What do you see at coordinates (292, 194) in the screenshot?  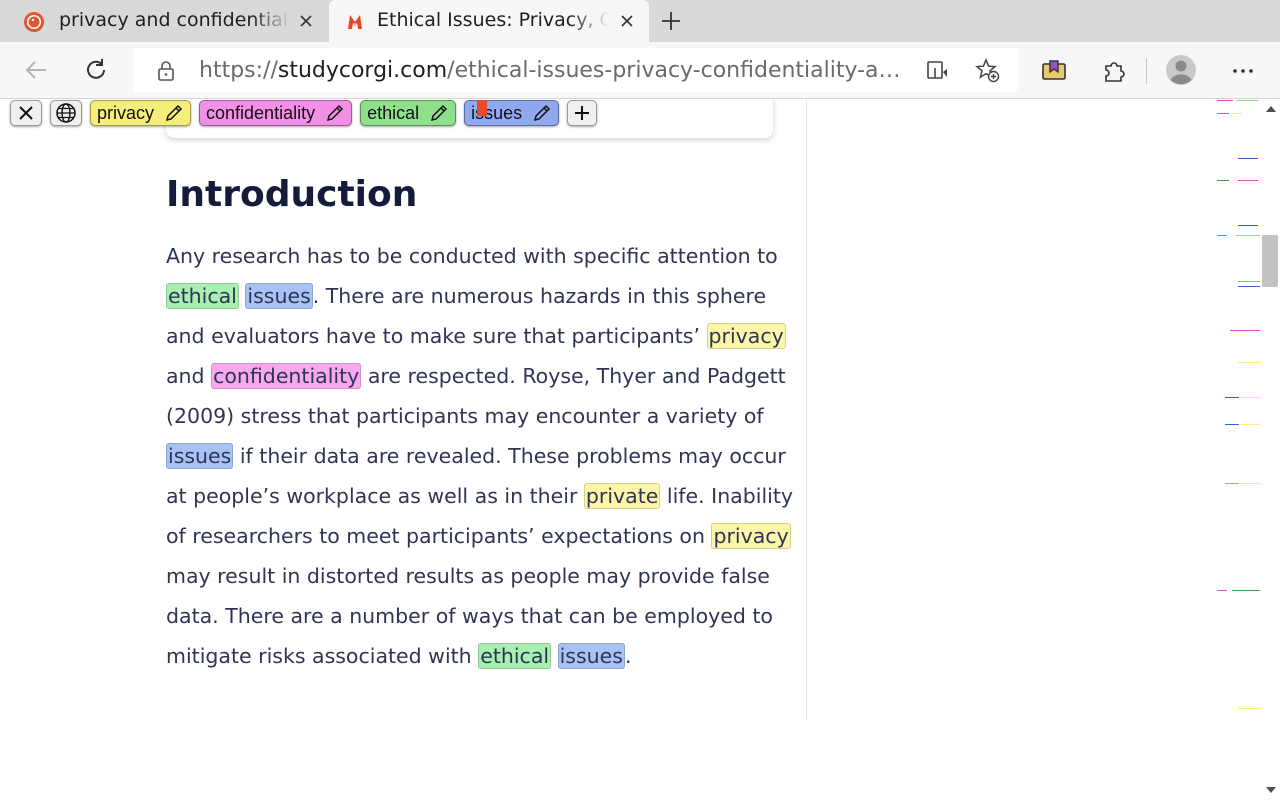 I see `section-heading: Introduction` at bounding box center [292, 194].